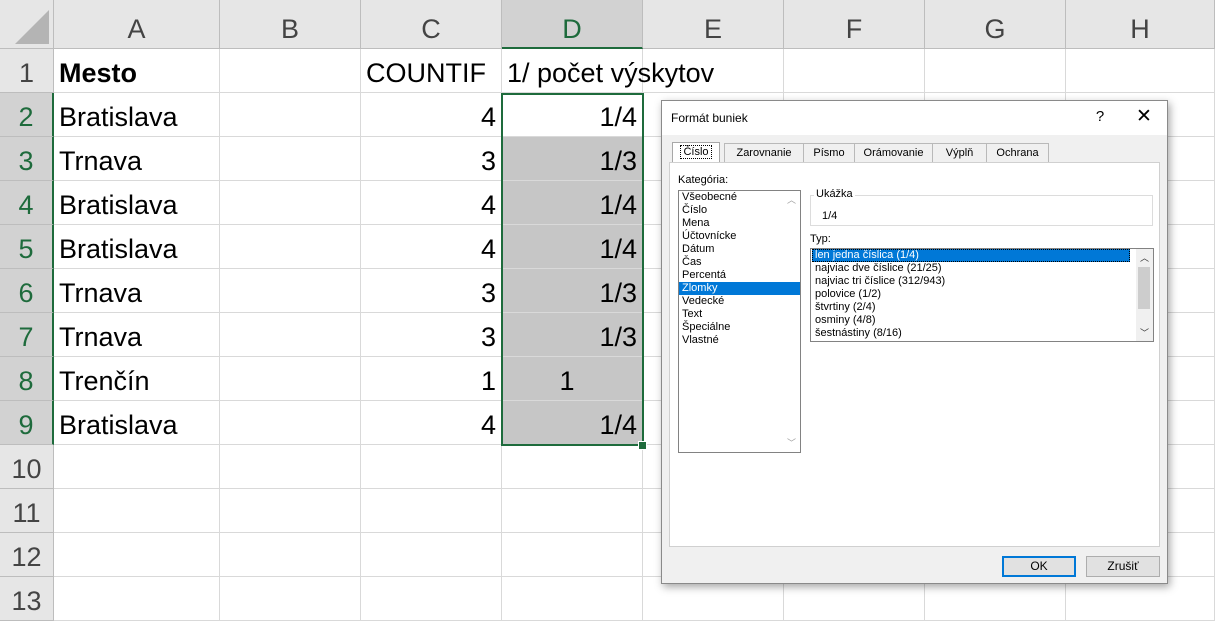 This screenshot has width=1215, height=625. Describe the element at coordinates (137, 291) in the screenshot. I see `cell-a6: Trnava` at that location.